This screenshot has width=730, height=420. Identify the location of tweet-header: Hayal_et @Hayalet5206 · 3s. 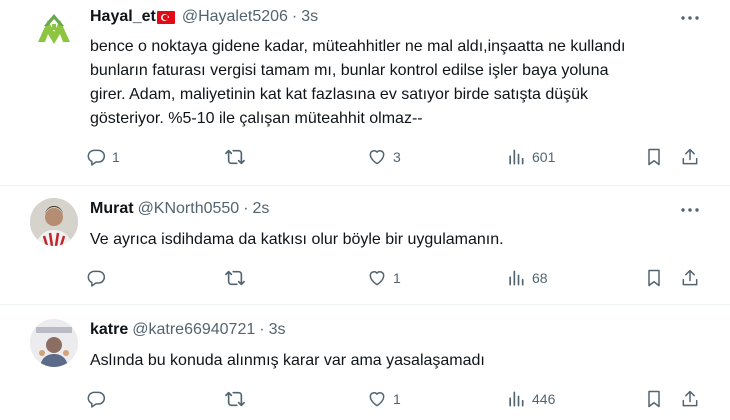
(204, 17).